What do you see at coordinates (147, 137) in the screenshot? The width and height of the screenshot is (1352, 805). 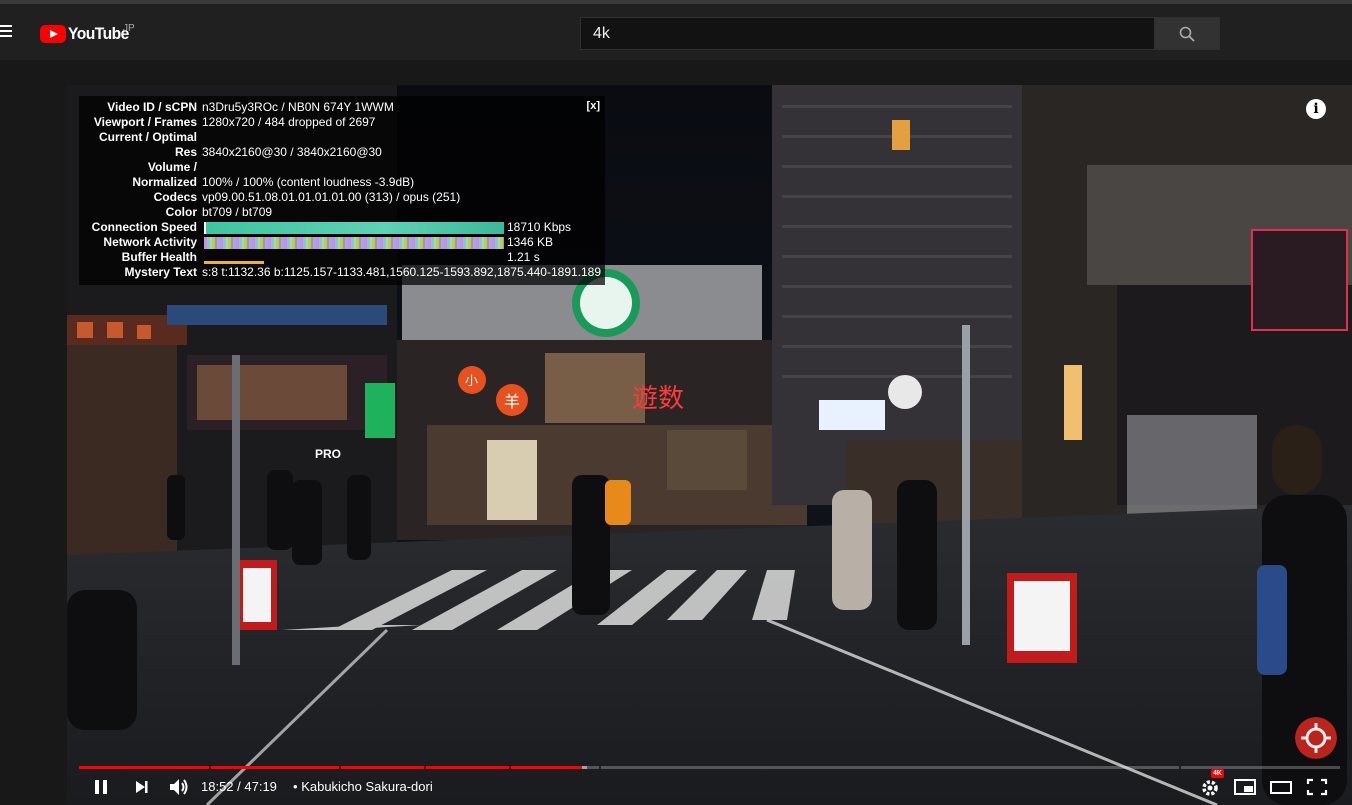 I see `stats-label: Current / Optimal` at bounding box center [147, 137].